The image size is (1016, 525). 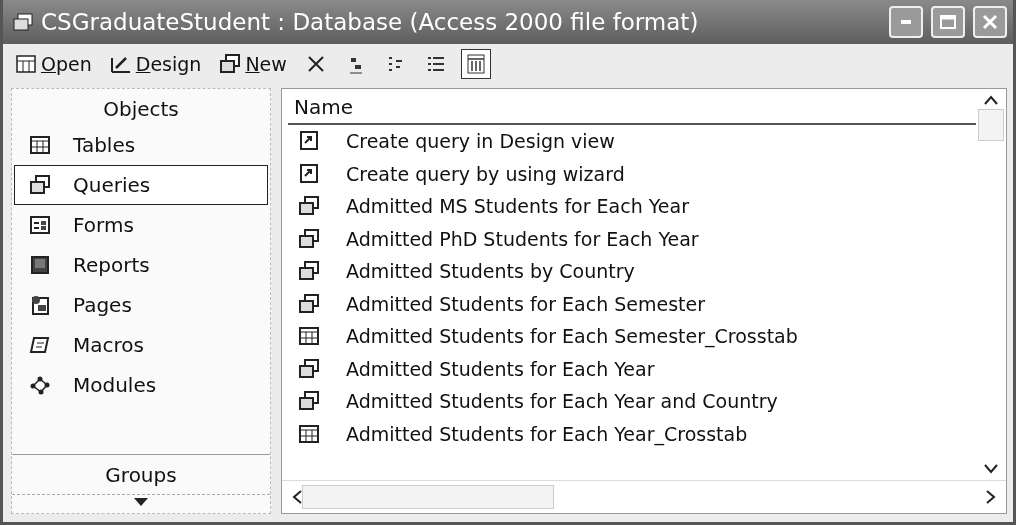 I want to click on window-title: CSGraduateStudent : Database (Access 2000 file format), so click(x=370, y=22).